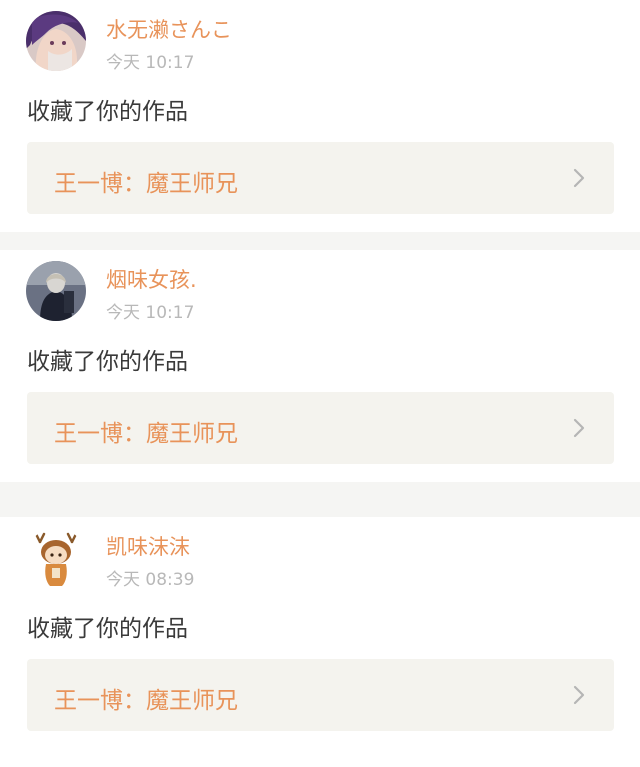 This screenshot has width=640, height=767. I want to click on username: 水无濑さんこ, so click(169, 29).